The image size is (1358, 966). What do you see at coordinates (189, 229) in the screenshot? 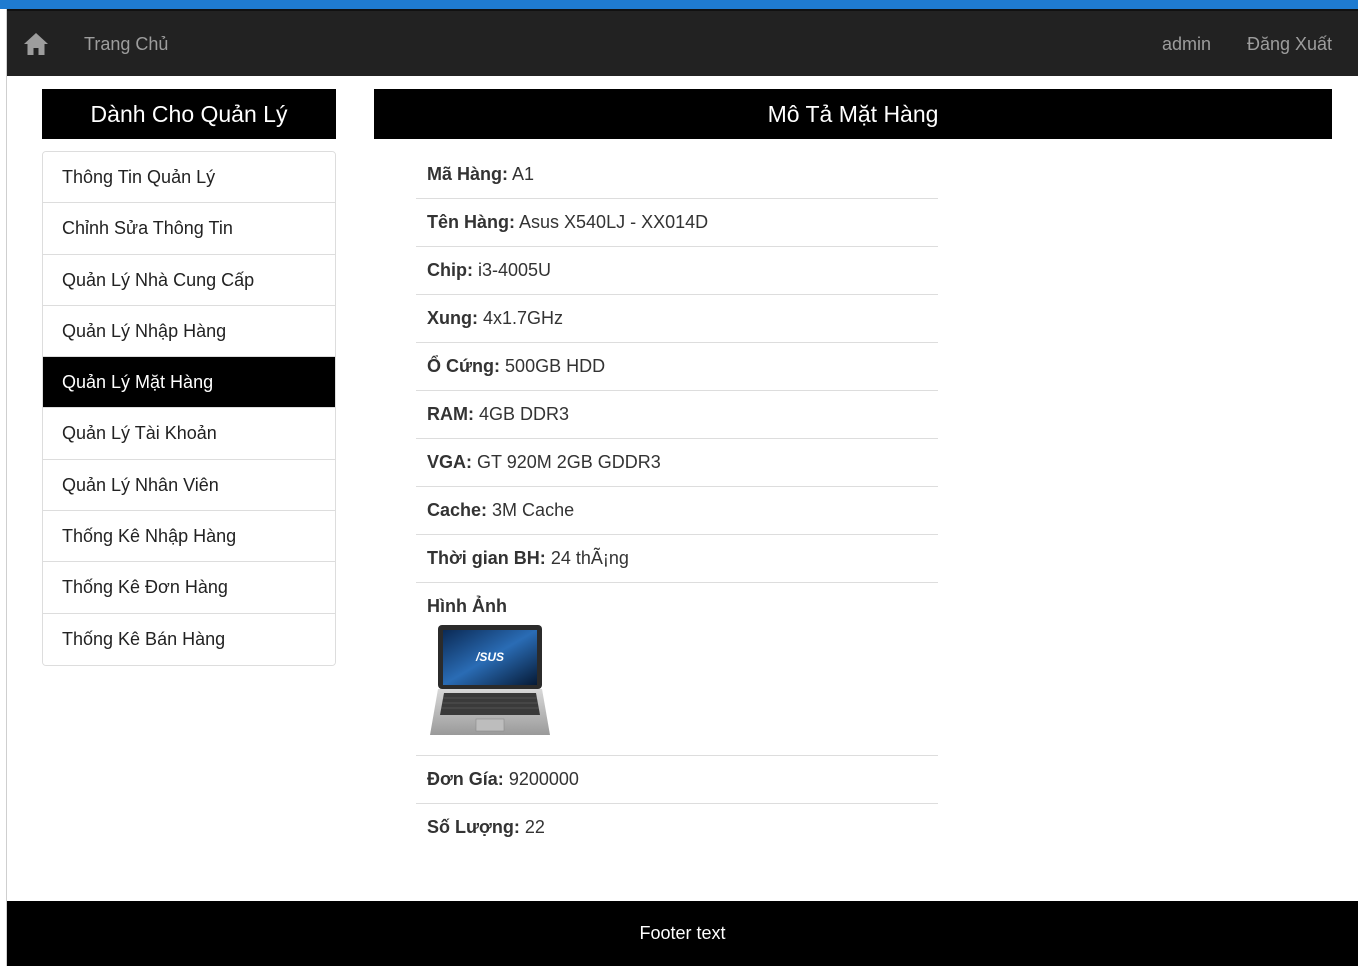
I see `sidebar-item-edit-info: Chỉnh Sửa Thông Tin` at bounding box center [189, 229].